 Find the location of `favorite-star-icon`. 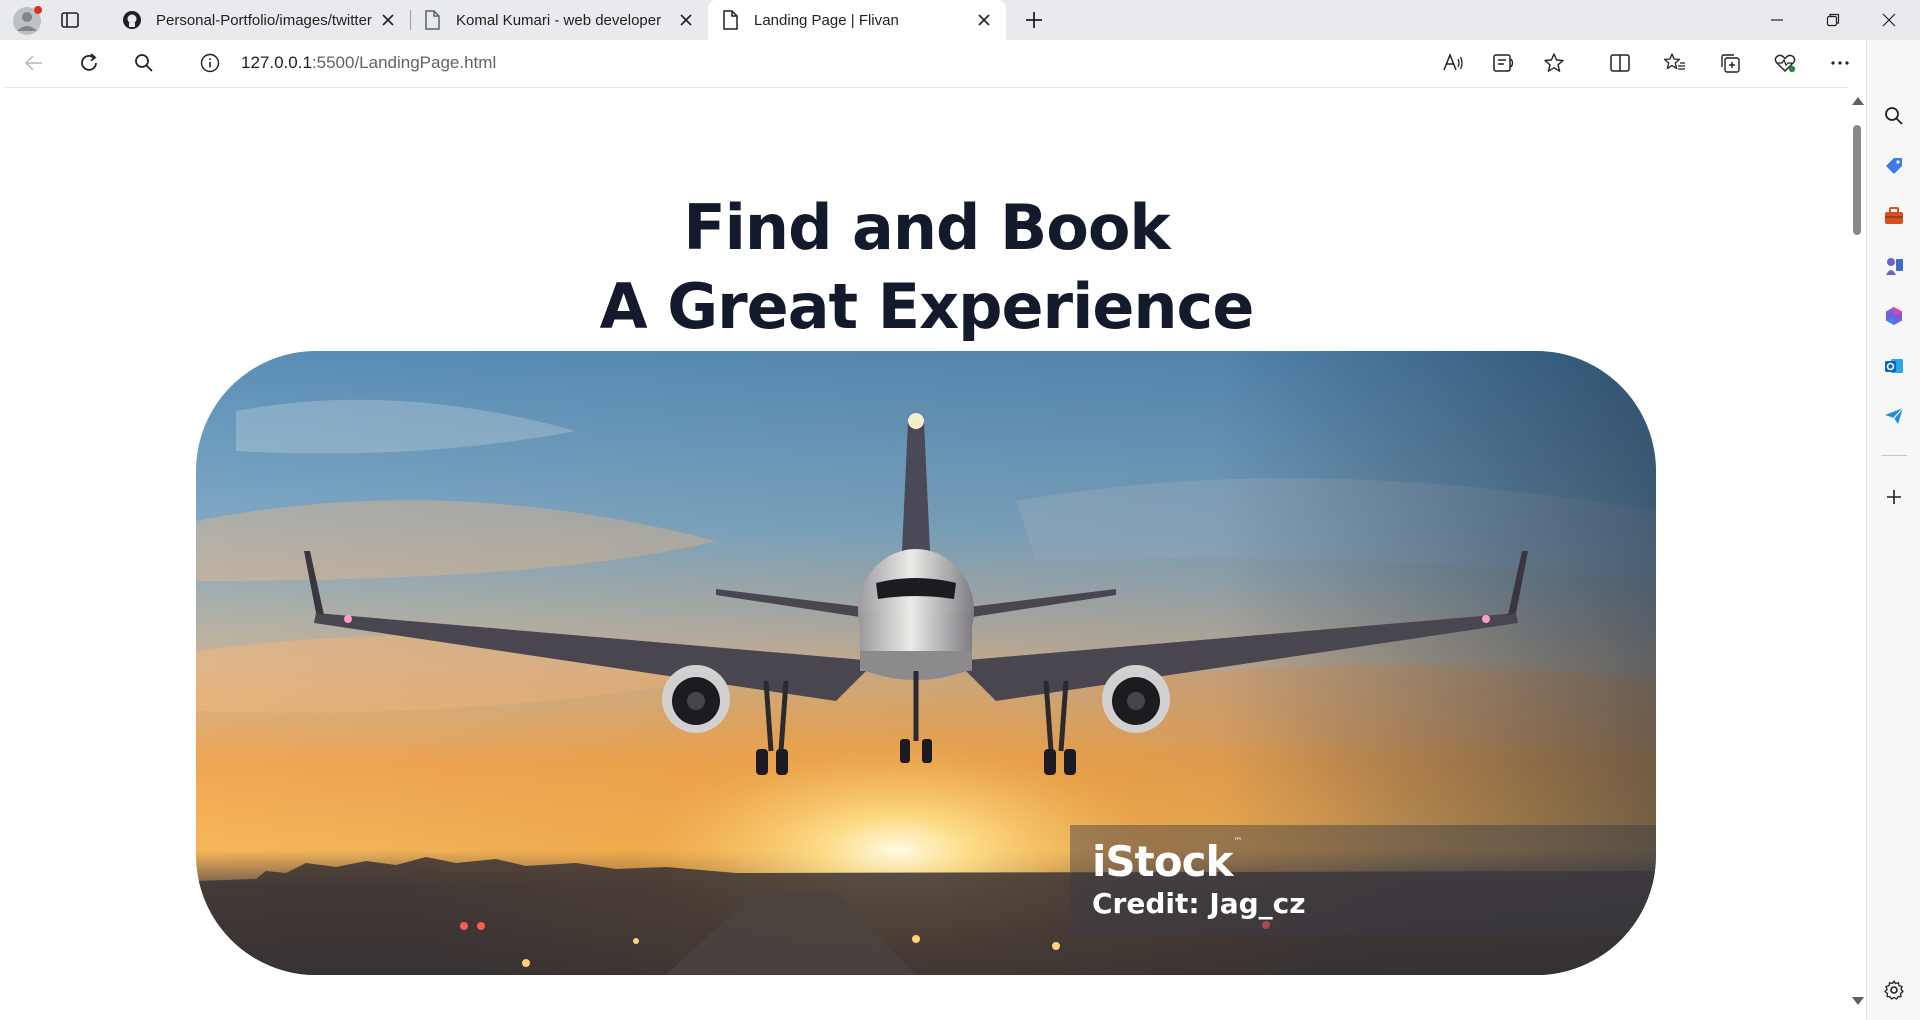

favorite-star-icon is located at coordinates (1554, 62).